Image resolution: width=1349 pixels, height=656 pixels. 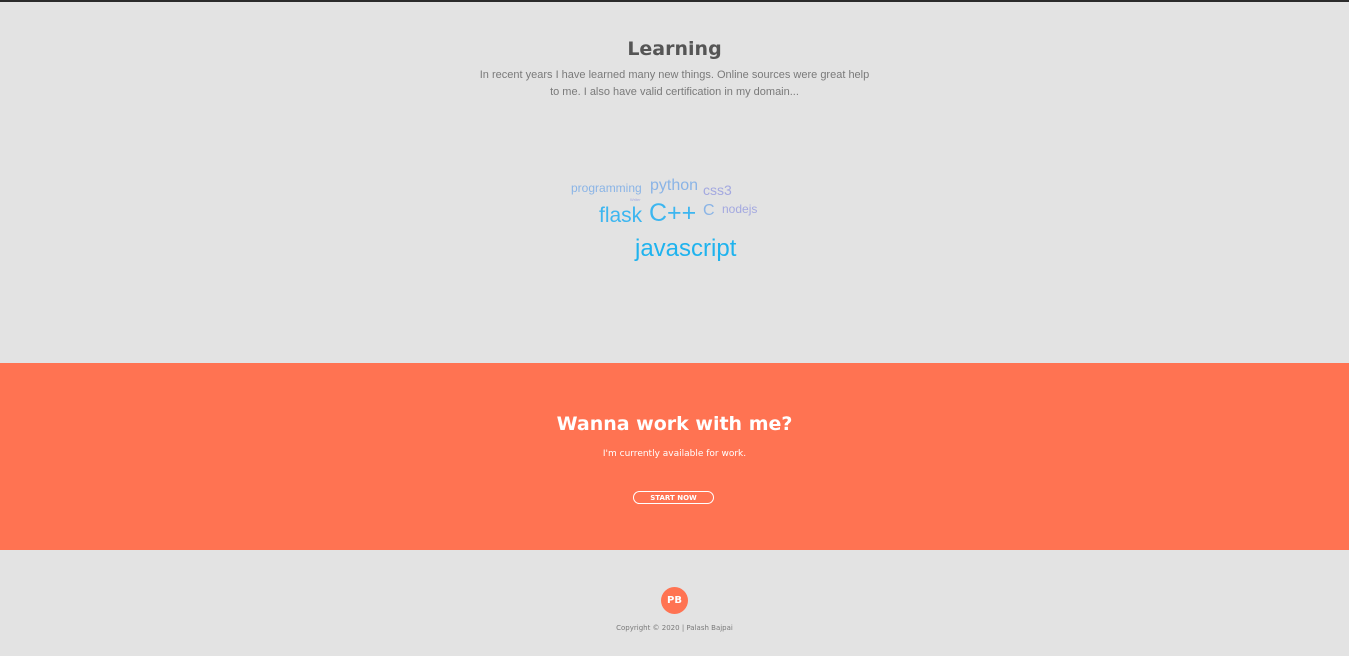 I want to click on copyright-text: Copyright © 2020 | Palash Bajpai, so click(x=674, y=628).